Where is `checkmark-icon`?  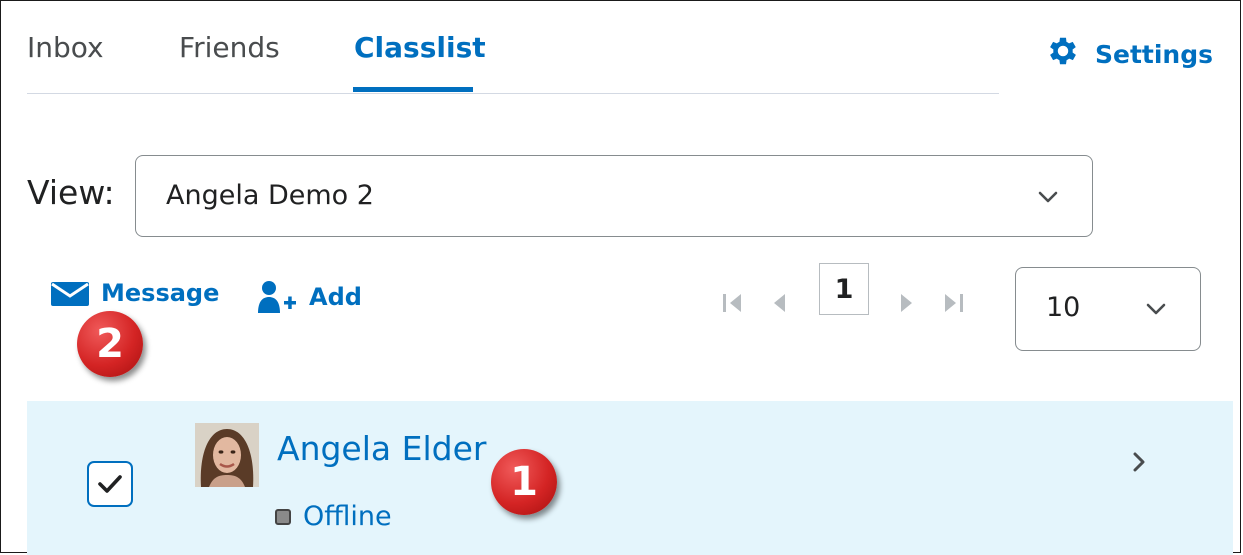 checkmark-icon is located at coordinates (110, 484).